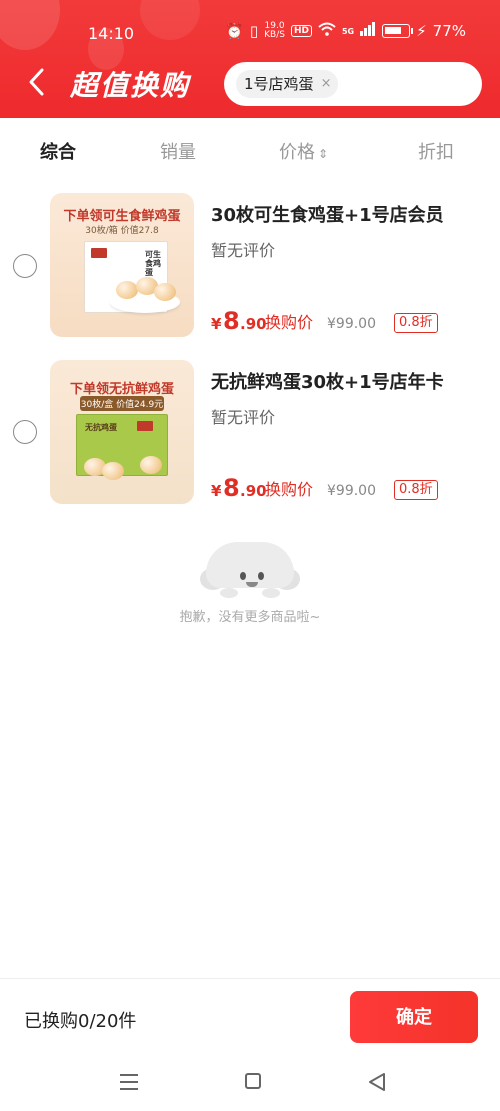 The width and height of the screenshot is (500, 1111). Describe the element at coordinates (250, 1017) in the screenshot. I see `bottom-bar: 已换购0/20件 确定` at that location.